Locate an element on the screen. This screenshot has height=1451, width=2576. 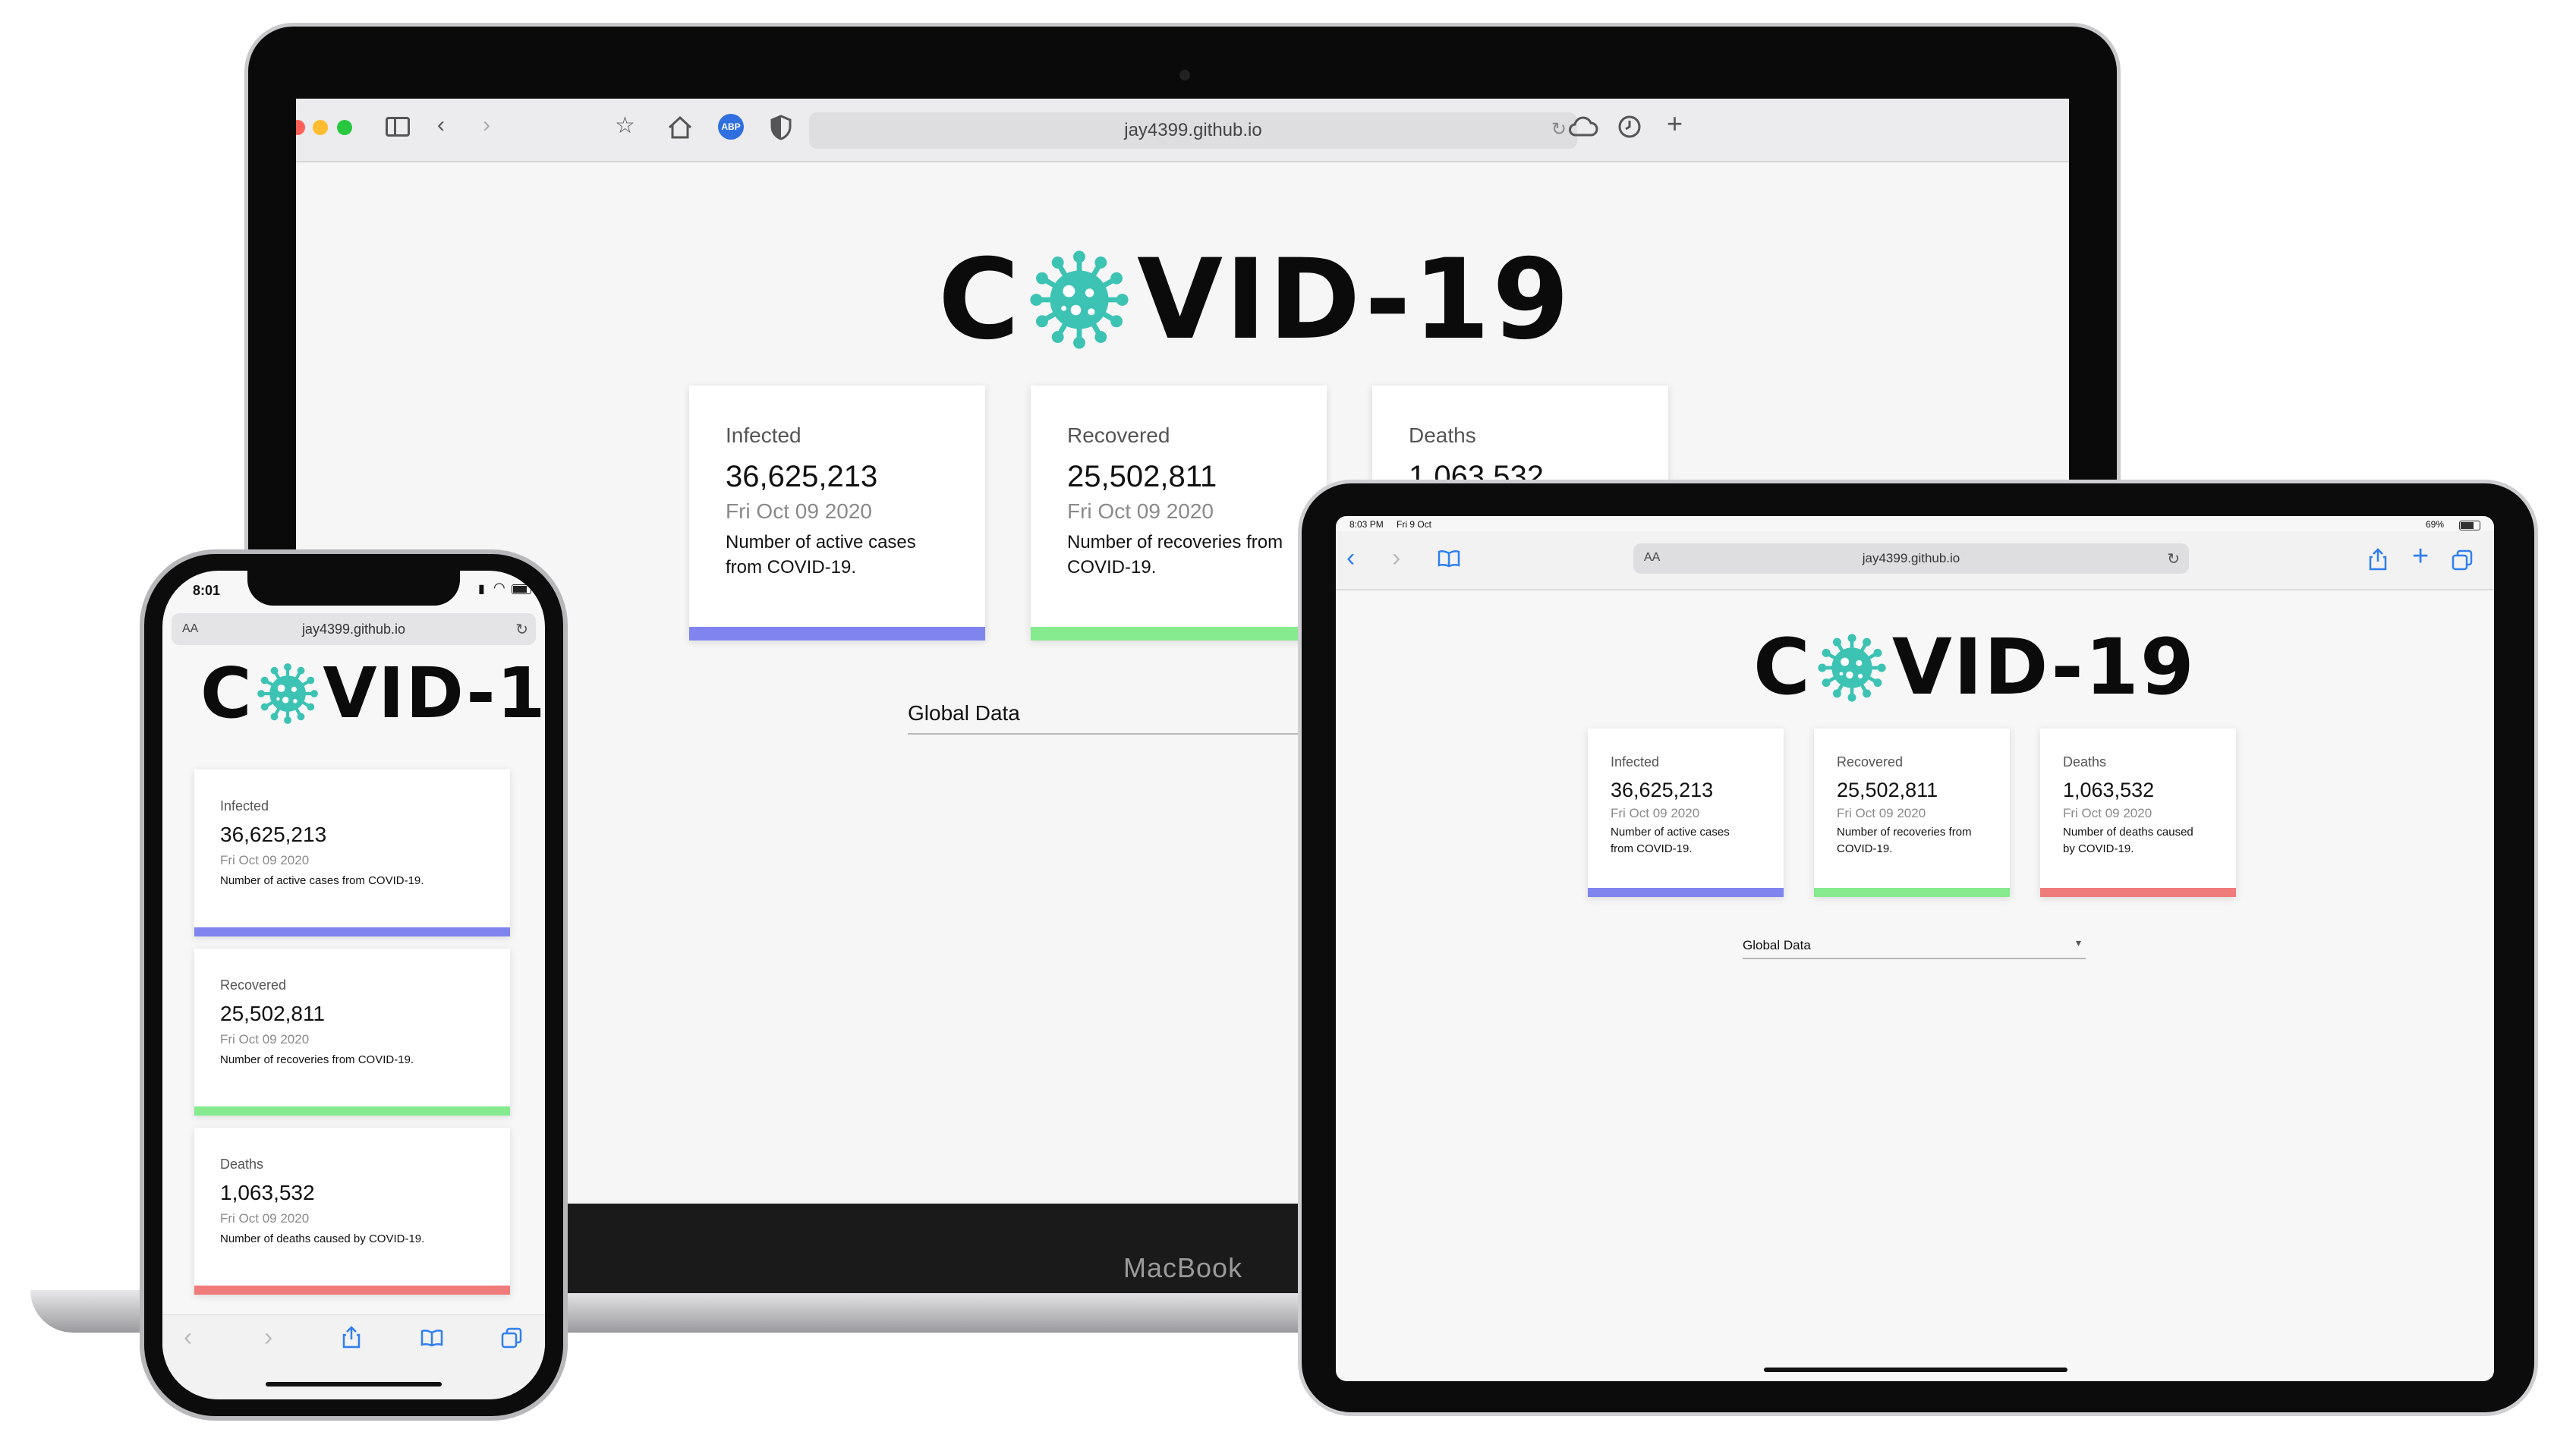
clock-icon is located at coordinates (1629, 128).